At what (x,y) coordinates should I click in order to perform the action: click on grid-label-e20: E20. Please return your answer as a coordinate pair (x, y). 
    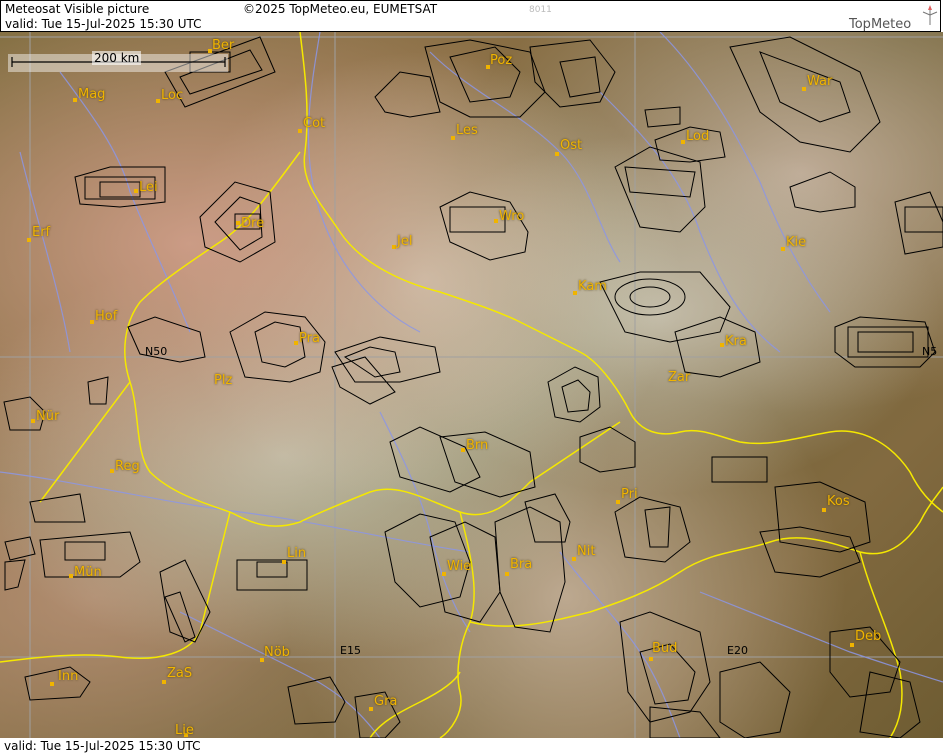
    Looking at the image, I should click on (737, 650).